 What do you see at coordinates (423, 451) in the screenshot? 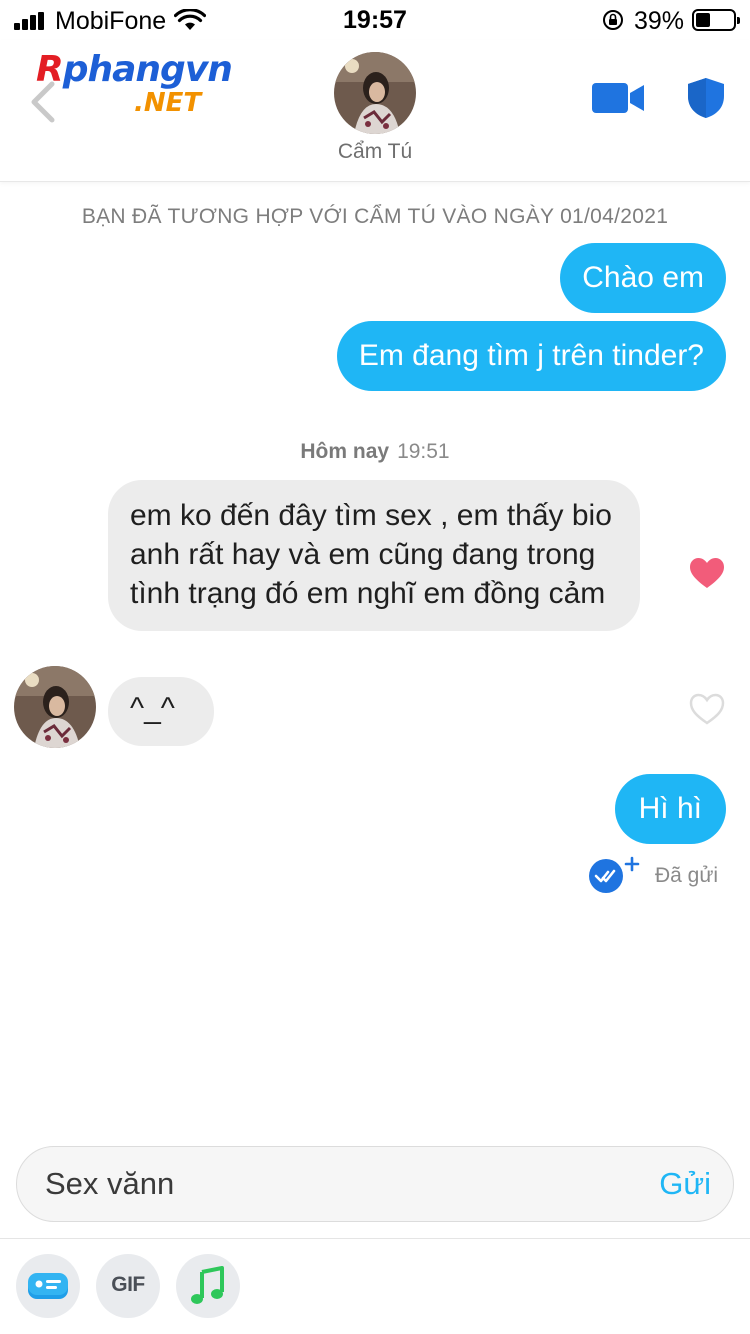
I see `day-time: 19:51` at bounding box center [423, 451].